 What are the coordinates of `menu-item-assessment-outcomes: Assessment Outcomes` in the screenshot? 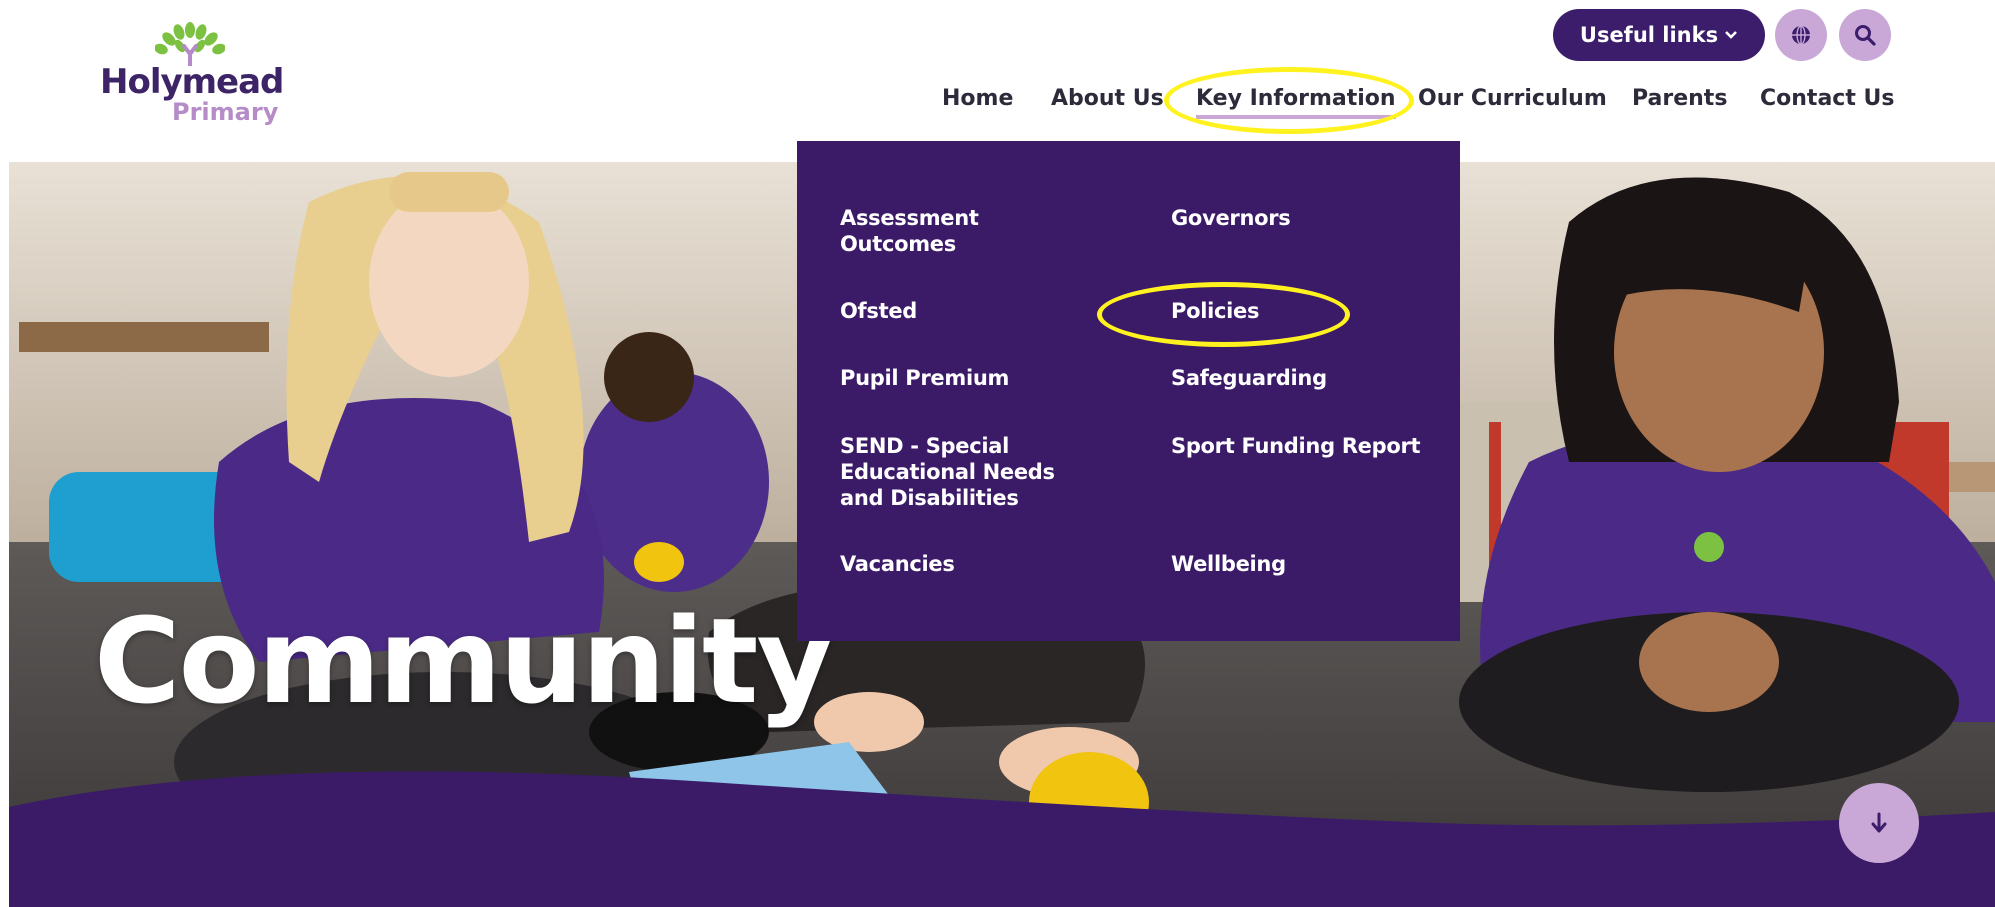 It's located at (965, 231).